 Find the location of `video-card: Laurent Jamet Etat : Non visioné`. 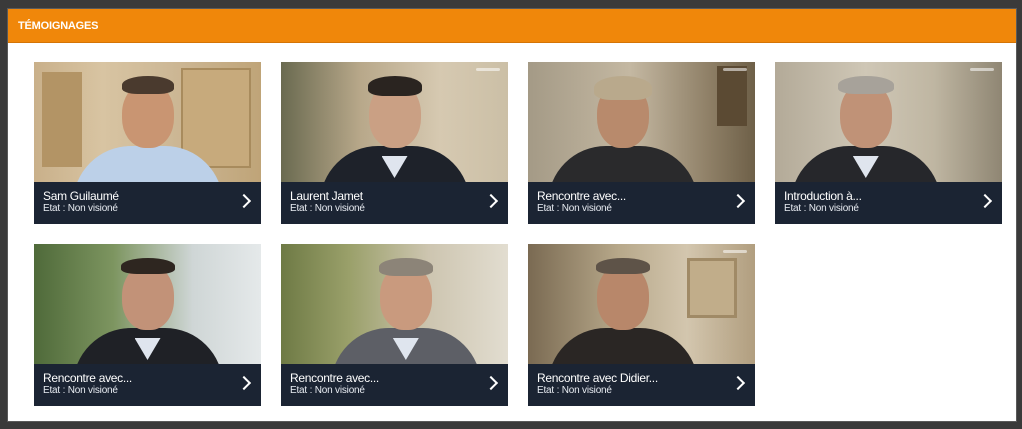

video-card: Laurent Jamet Etat : Non visioné is located at coordinates (394, 143).